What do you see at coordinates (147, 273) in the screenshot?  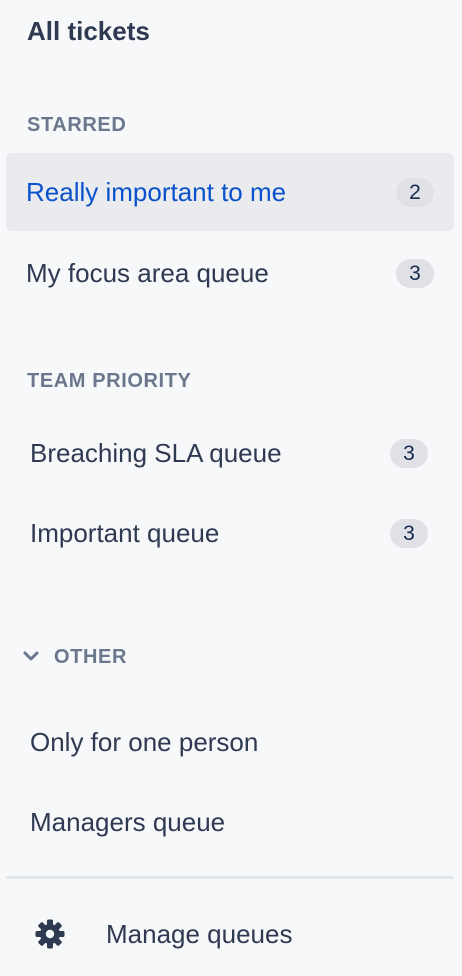 I see `queue-label: My focus area queue` at bounding box center [147, 273].